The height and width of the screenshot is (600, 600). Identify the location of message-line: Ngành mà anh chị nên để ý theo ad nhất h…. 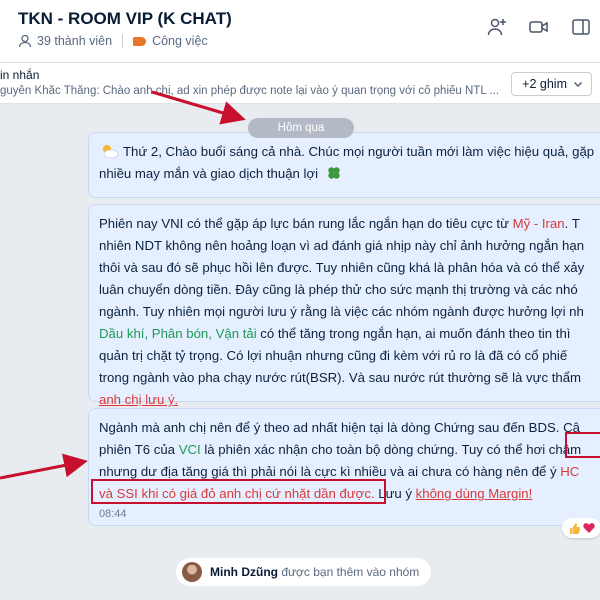
(339, 427).